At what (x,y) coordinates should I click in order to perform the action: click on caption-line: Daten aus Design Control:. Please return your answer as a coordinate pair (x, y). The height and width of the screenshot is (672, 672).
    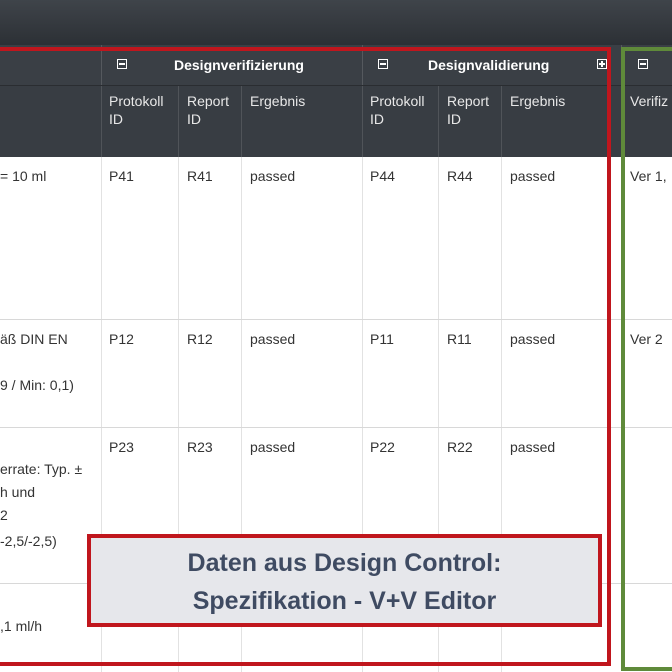
    Looking at the image, I should click on (344, 563).